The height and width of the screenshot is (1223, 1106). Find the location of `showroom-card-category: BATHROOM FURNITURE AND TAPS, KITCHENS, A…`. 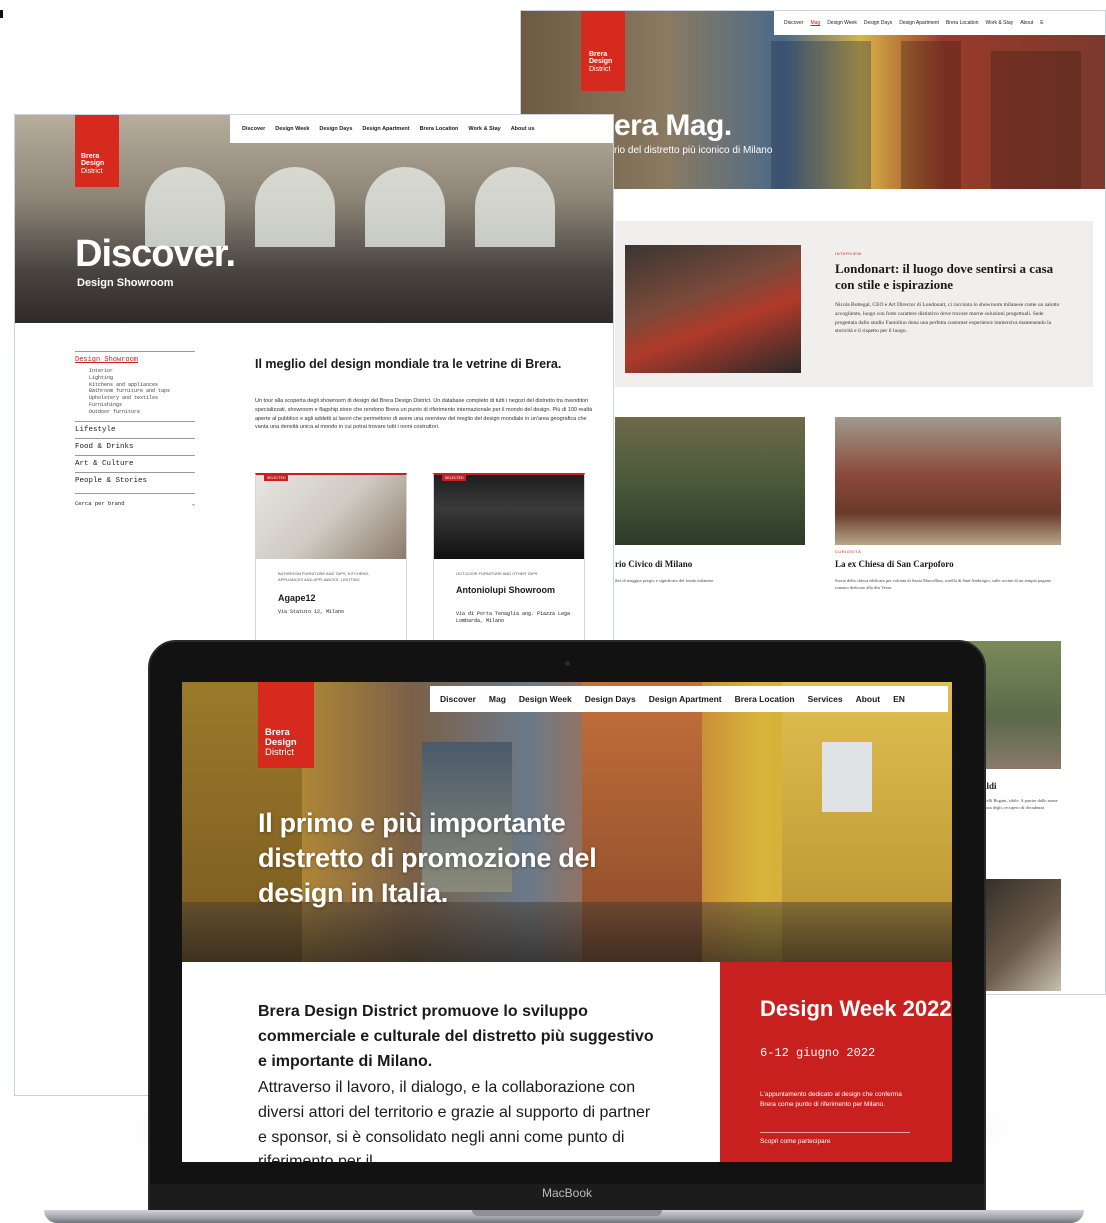

showroom-card-category: BATHROOM FURNITURE AND TAPS, KITCHENS, A… is located at coordinates (324, 576).